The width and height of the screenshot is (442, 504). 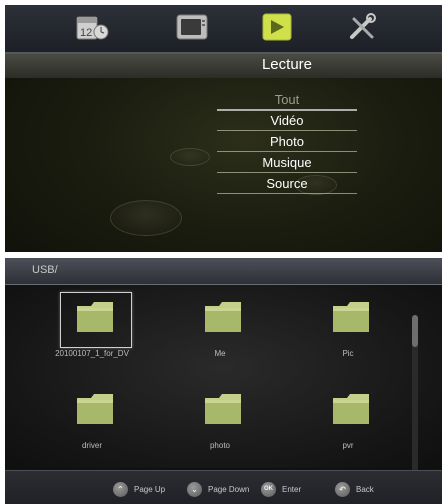 I want to click on current-path: USB/, so click(x=45, y=270).